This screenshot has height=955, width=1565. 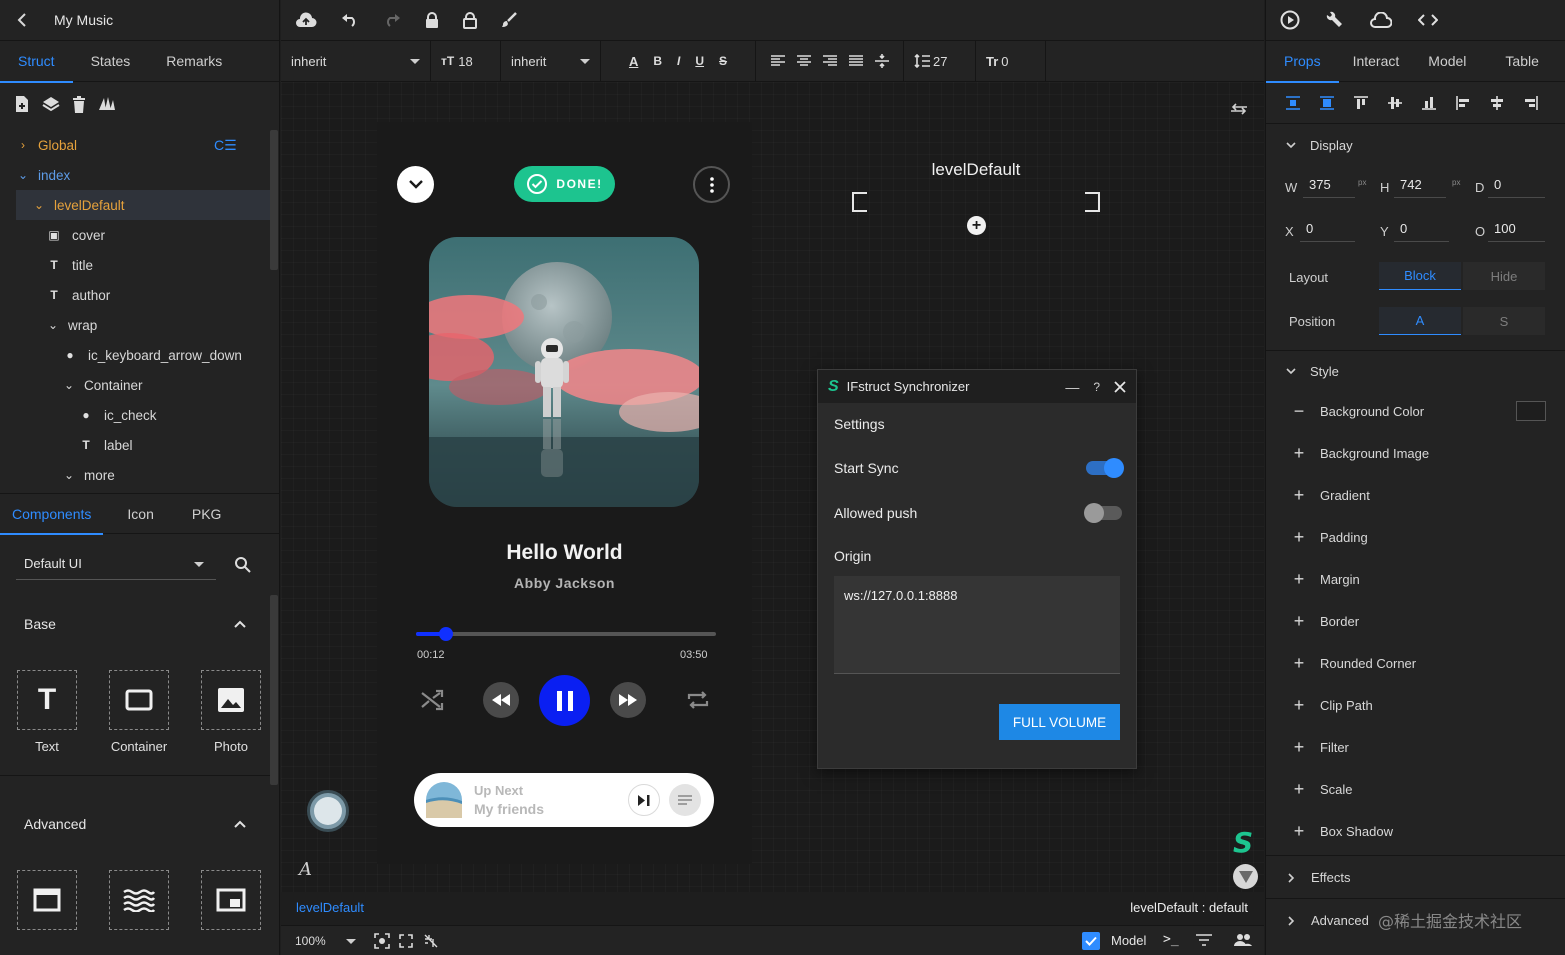 I want to click on play-next-button, so click(x=644, y=800).